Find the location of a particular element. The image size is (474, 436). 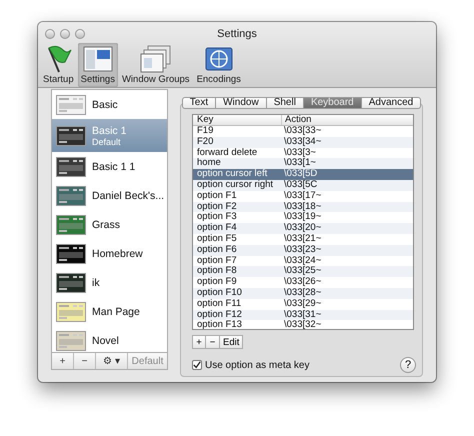

toolbar-button: Window Groups is located at coordinates (155, 65).